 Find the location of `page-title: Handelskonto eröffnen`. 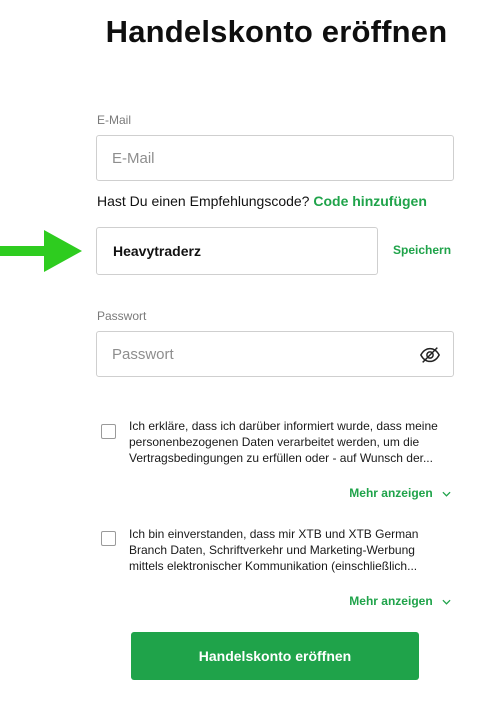

page-title: Handelskonto eröffnen is located at coordinates (276, 31).